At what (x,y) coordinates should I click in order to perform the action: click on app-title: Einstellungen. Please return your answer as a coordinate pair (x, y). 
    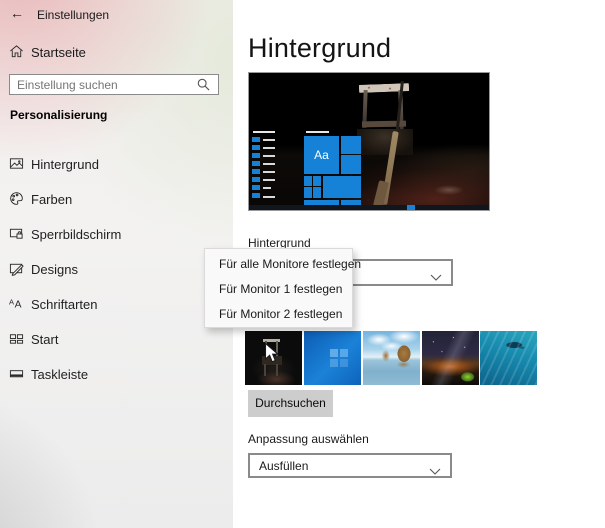
    Looking at the image, I should click on (73, 15).